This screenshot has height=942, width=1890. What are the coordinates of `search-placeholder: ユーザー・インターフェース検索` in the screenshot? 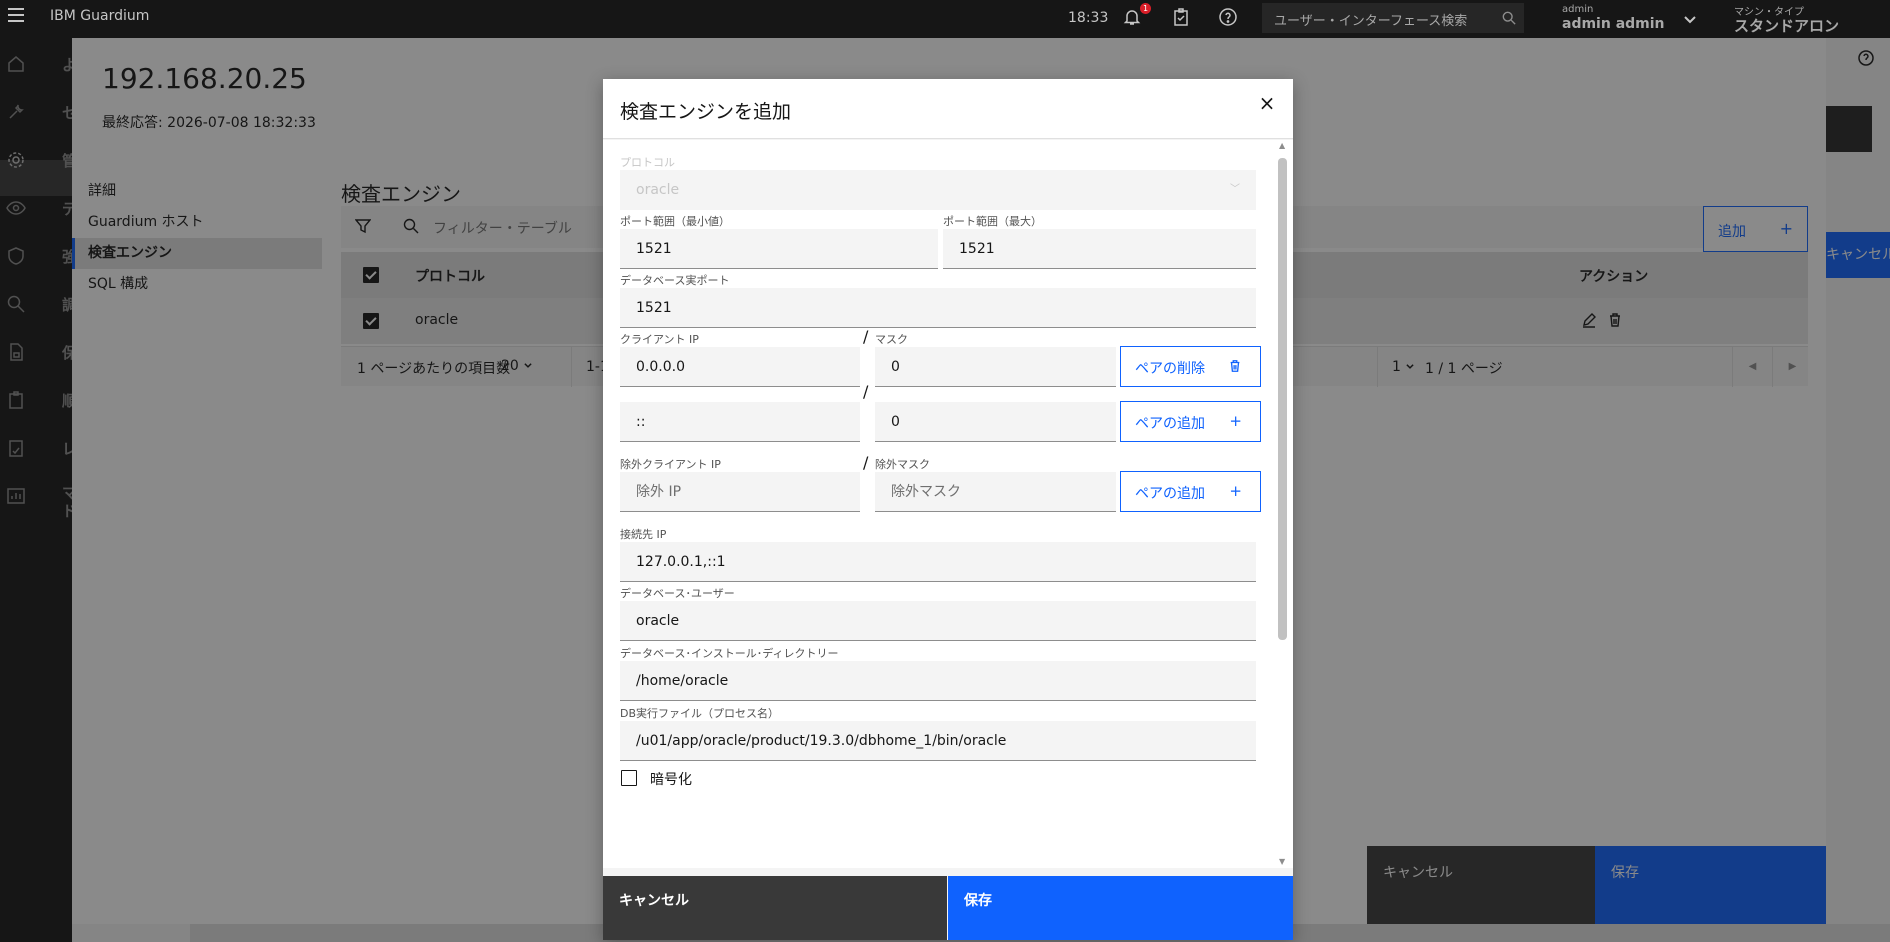 It's located at (1371, 21).